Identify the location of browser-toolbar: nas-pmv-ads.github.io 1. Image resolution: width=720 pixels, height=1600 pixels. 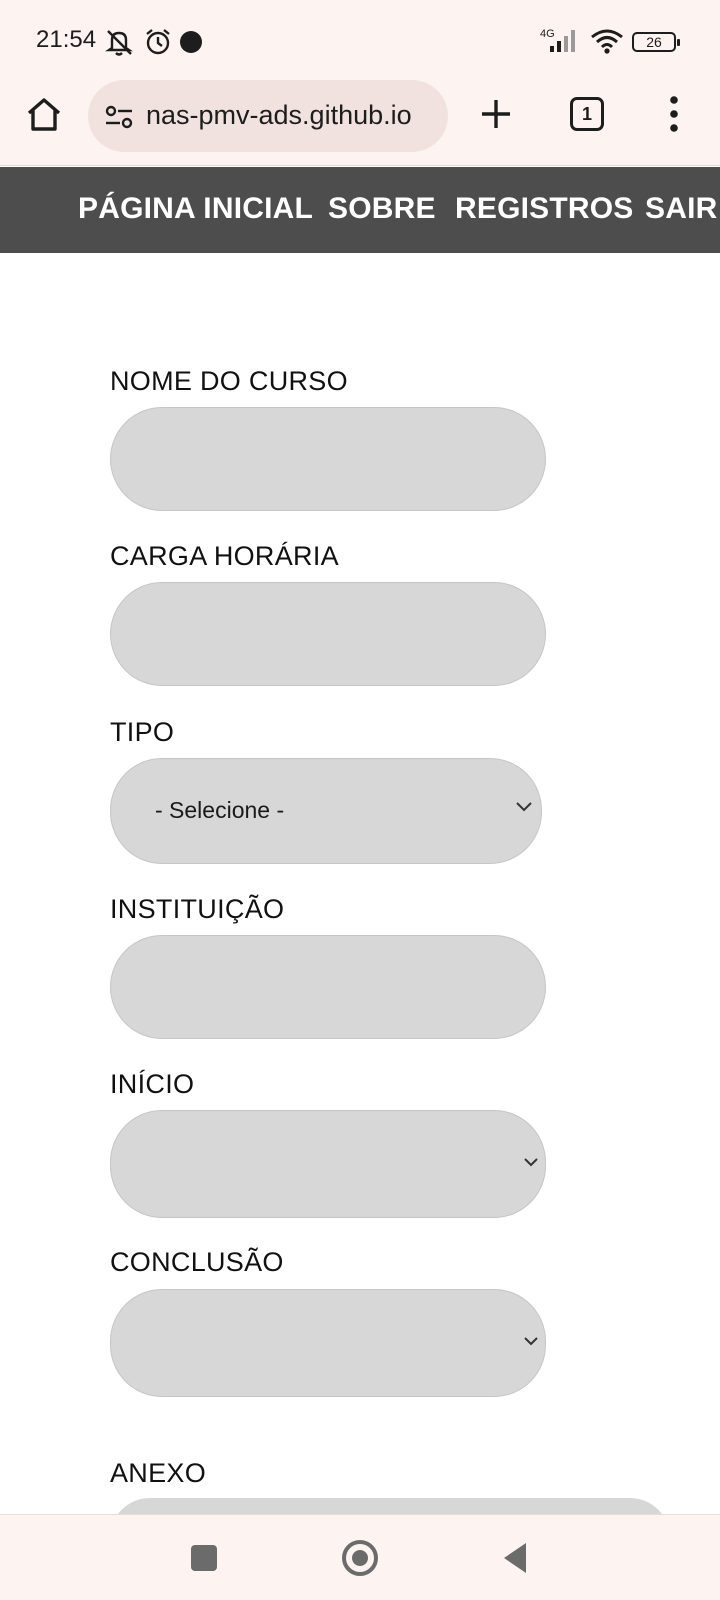
(360, 123).